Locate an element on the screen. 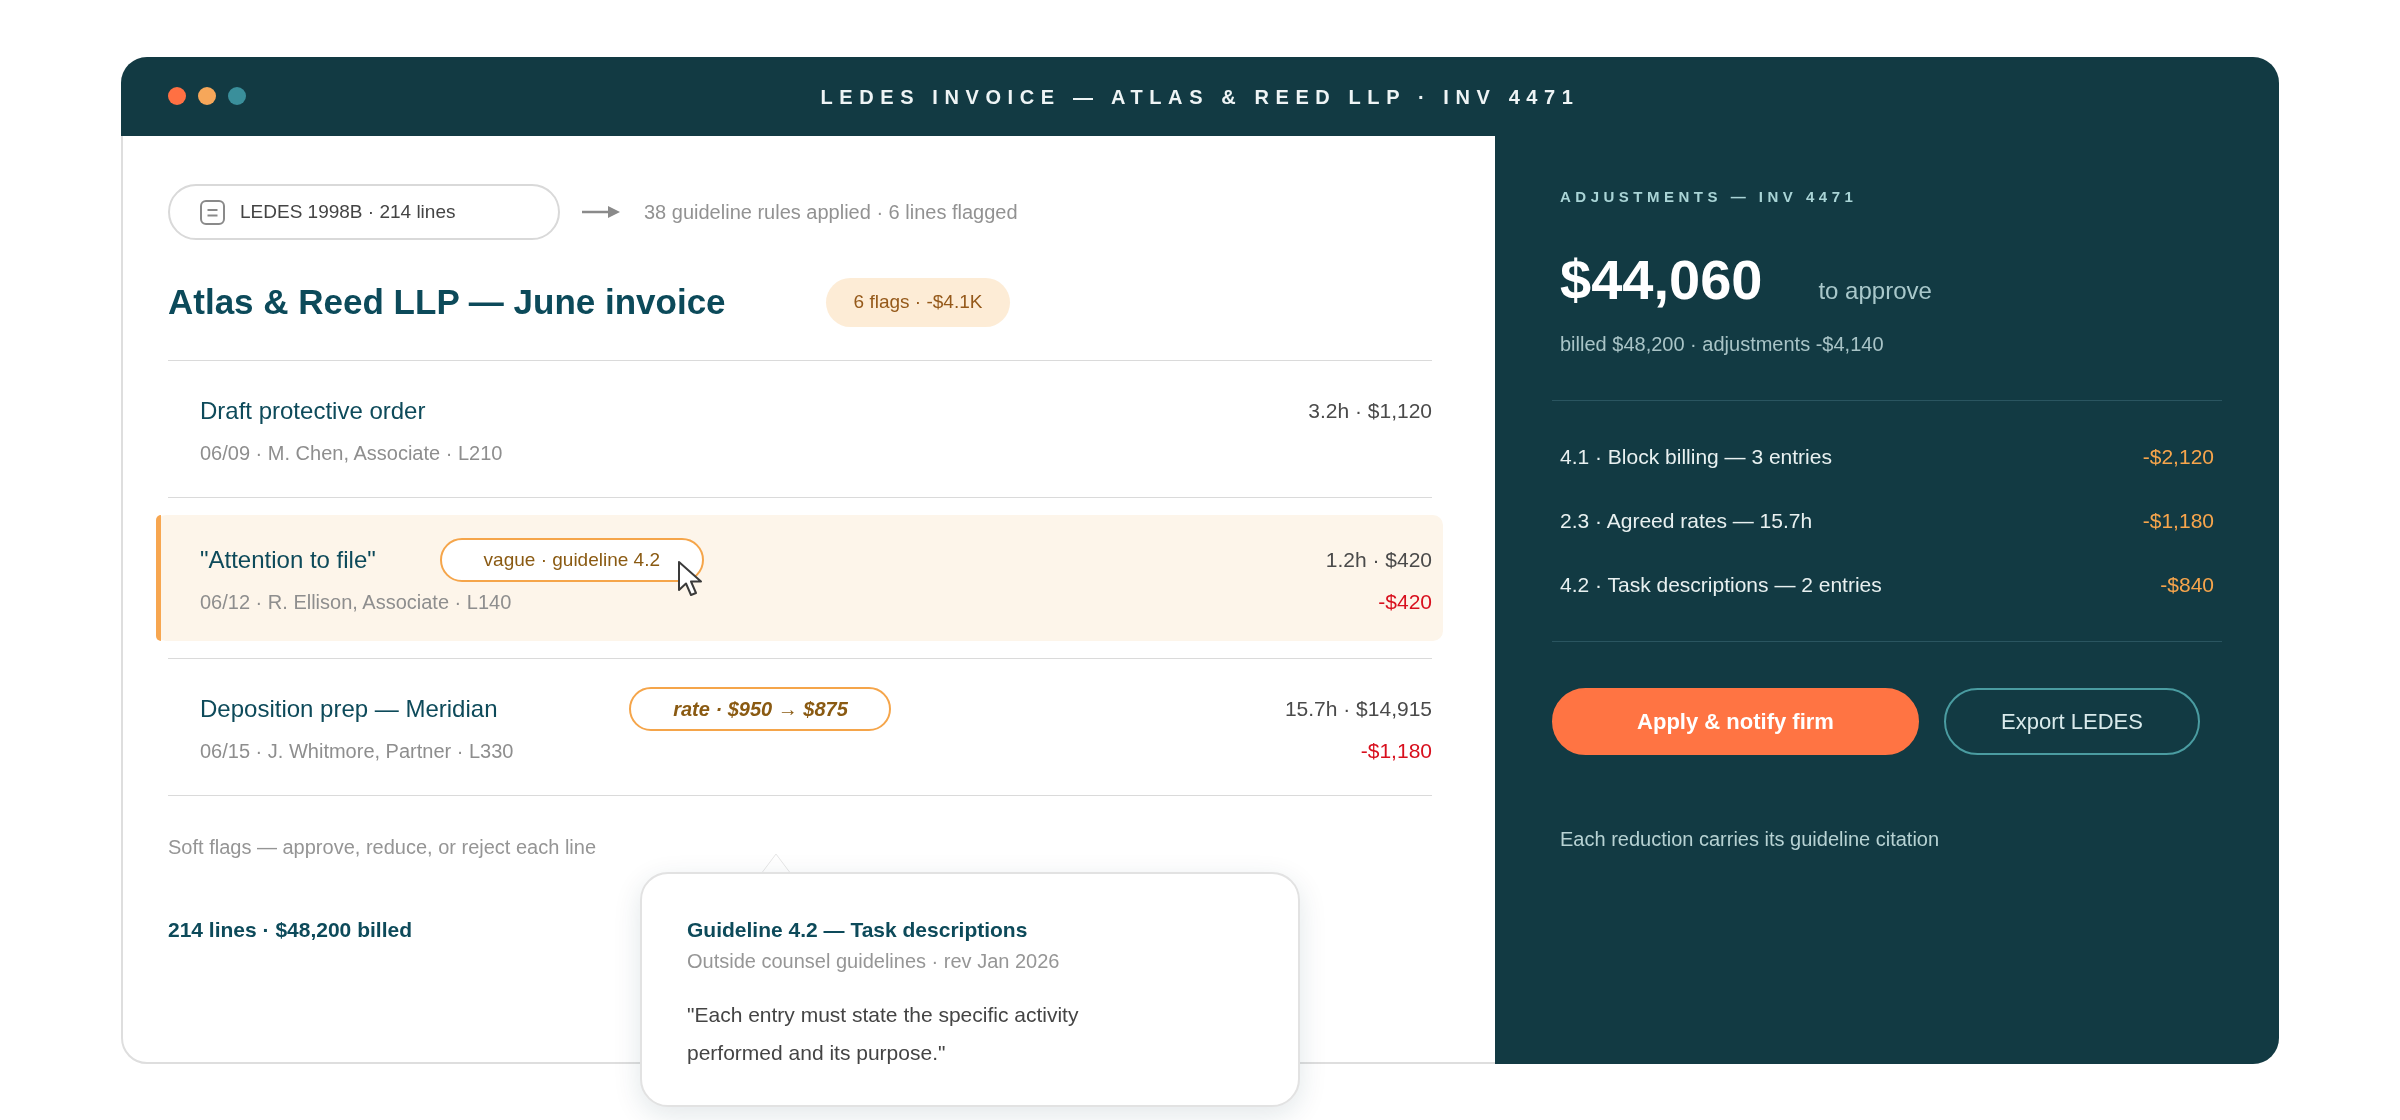 The width and height of the screenshot is (2400, 1120). line-title: Draft protective order is located at coordinates (313, 411).